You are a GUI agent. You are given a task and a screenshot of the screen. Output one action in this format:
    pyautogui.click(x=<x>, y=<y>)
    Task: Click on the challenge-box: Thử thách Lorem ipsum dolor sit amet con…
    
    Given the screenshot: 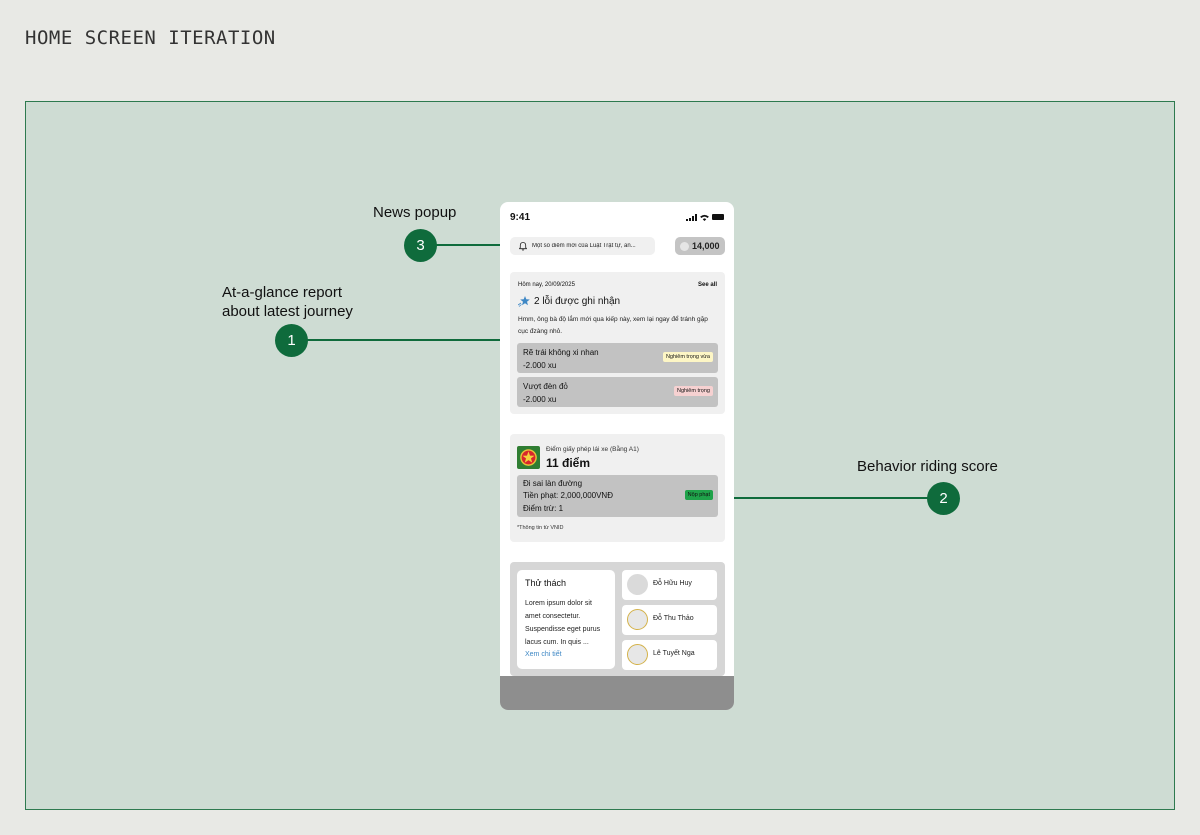 What is the action you would take?
    pyautogui.click(x=566, y=619)
    